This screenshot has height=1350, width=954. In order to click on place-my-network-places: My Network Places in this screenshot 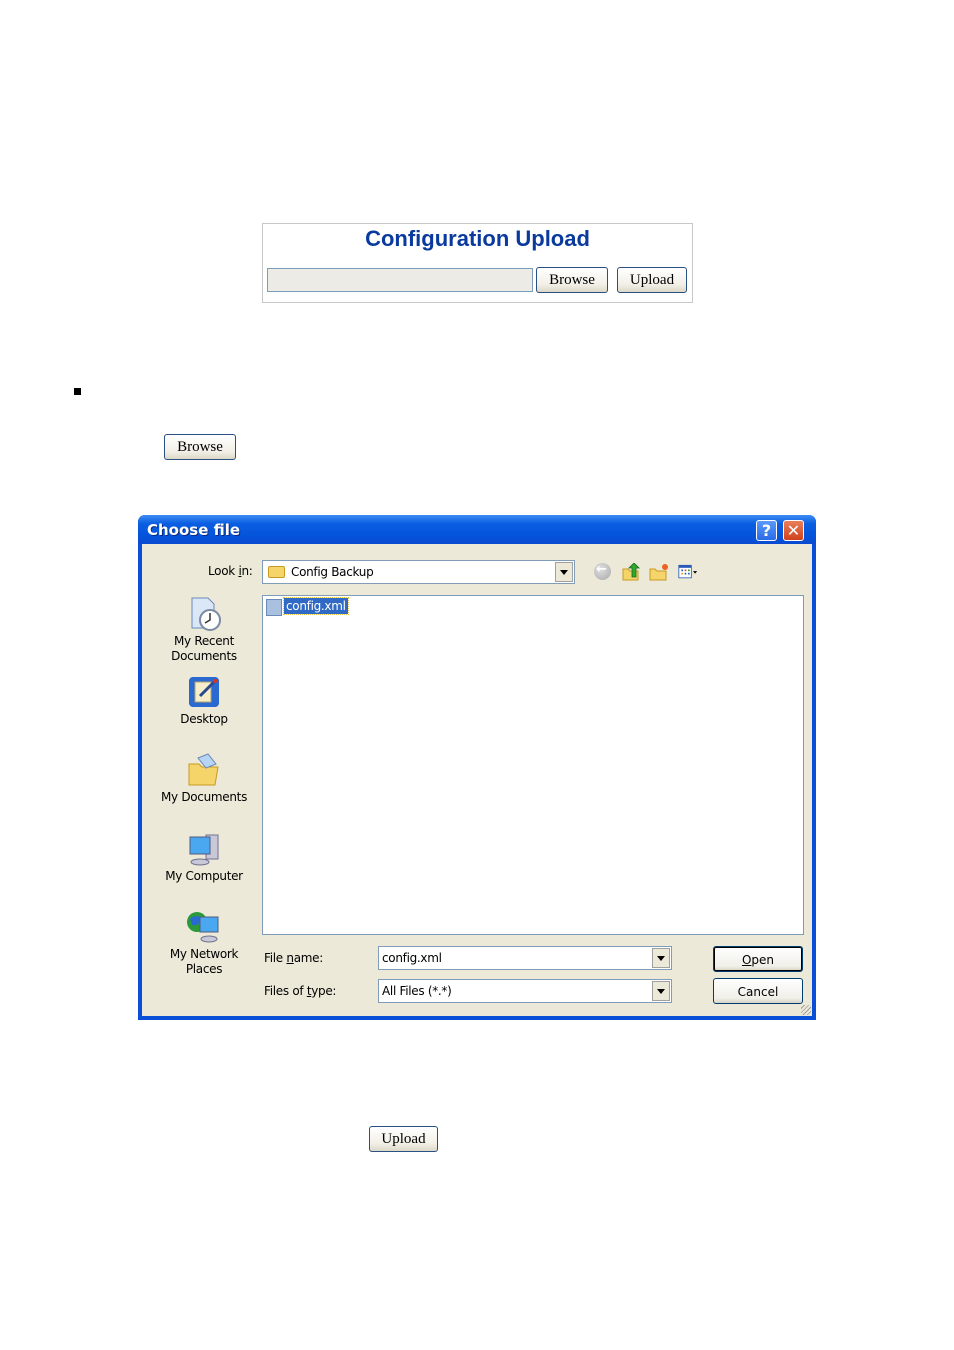, I will do `click(204, 943)`.